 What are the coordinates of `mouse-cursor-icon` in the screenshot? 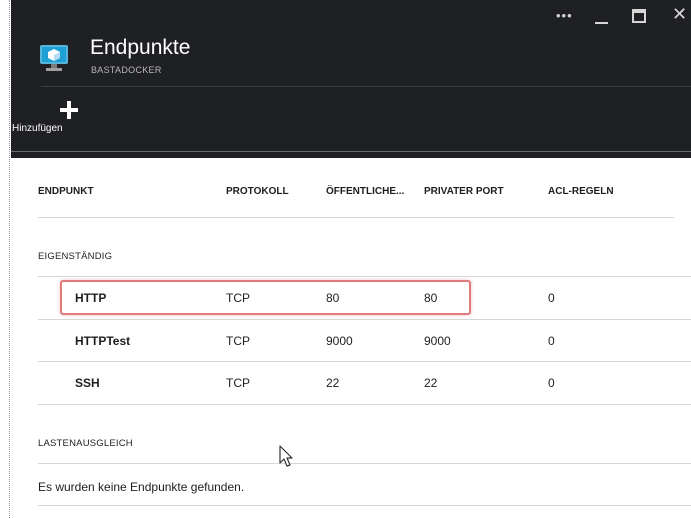 It's located at (286, 456).